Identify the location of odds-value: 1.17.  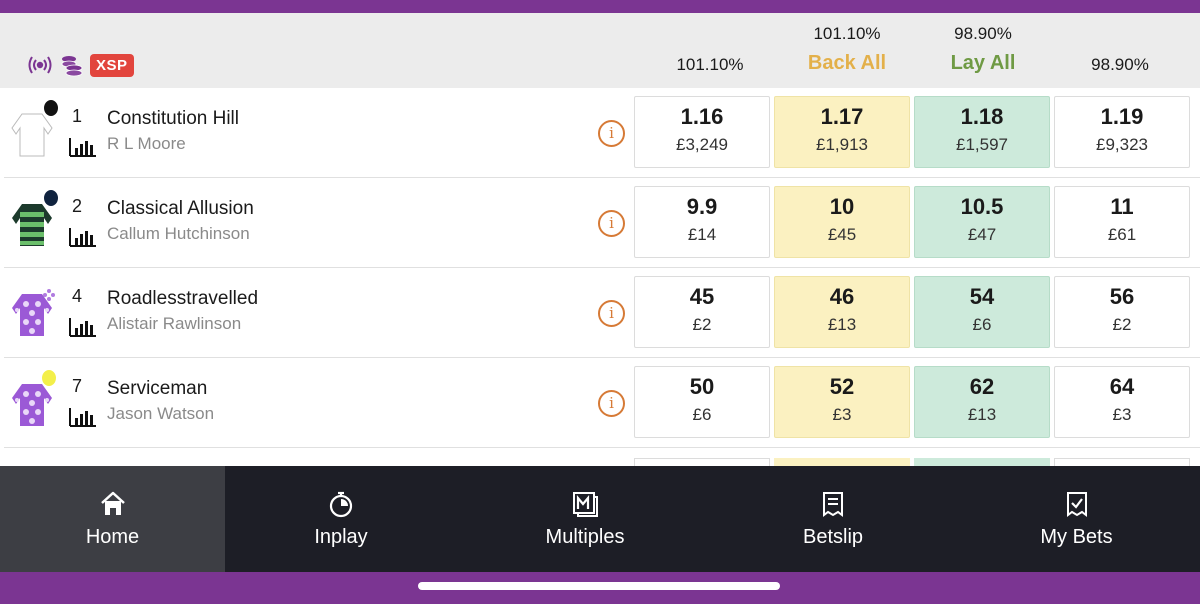
(842, 116).